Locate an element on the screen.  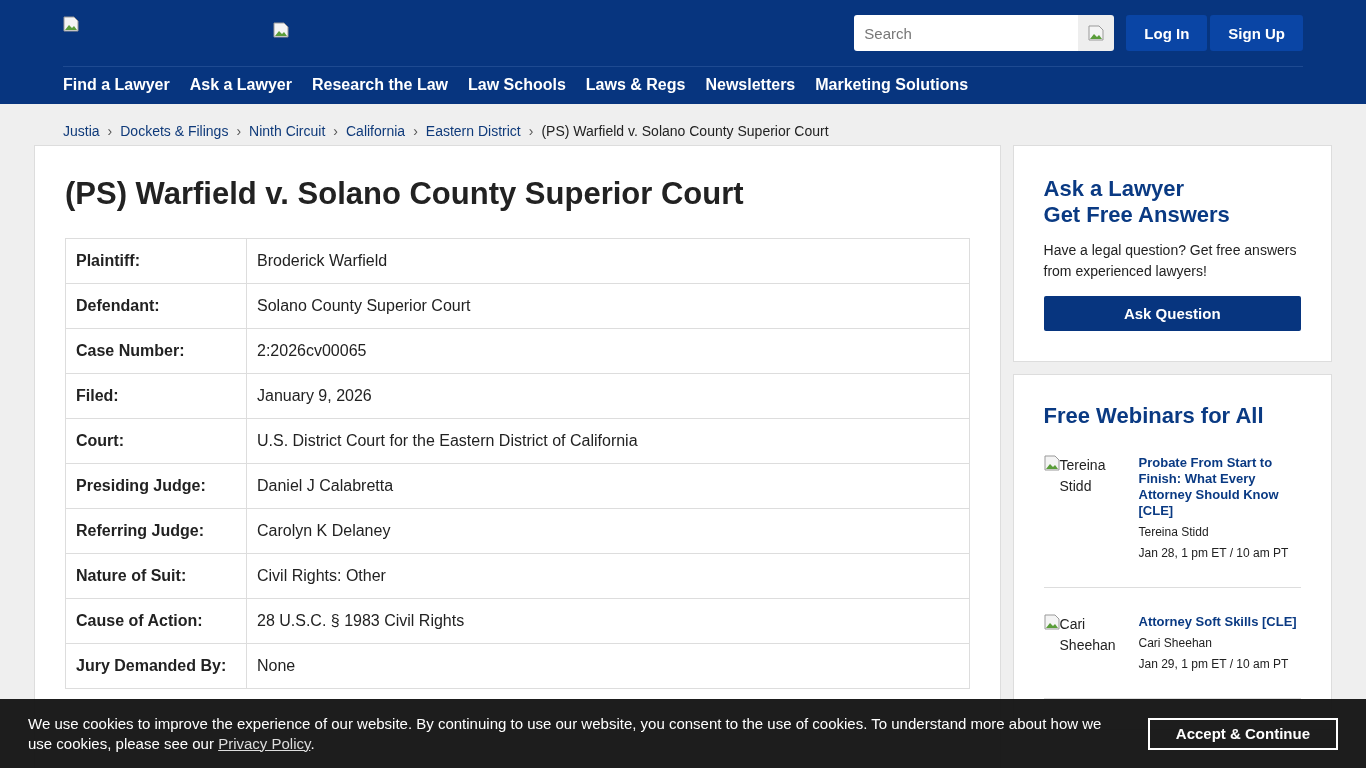
accept-button: Accept & Continue is located at coordinates (1242, 733).